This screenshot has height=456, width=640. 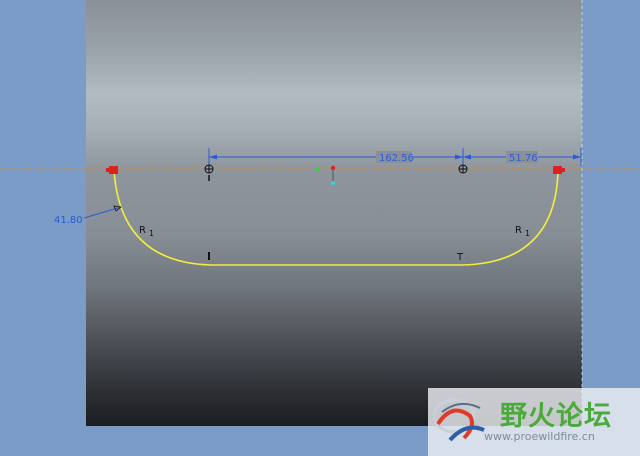 What do you see at coordinates (539, 436) in the screenshot?
I see `watermark-url: www.proewildfire.cn` at bounding box center [539, 436].